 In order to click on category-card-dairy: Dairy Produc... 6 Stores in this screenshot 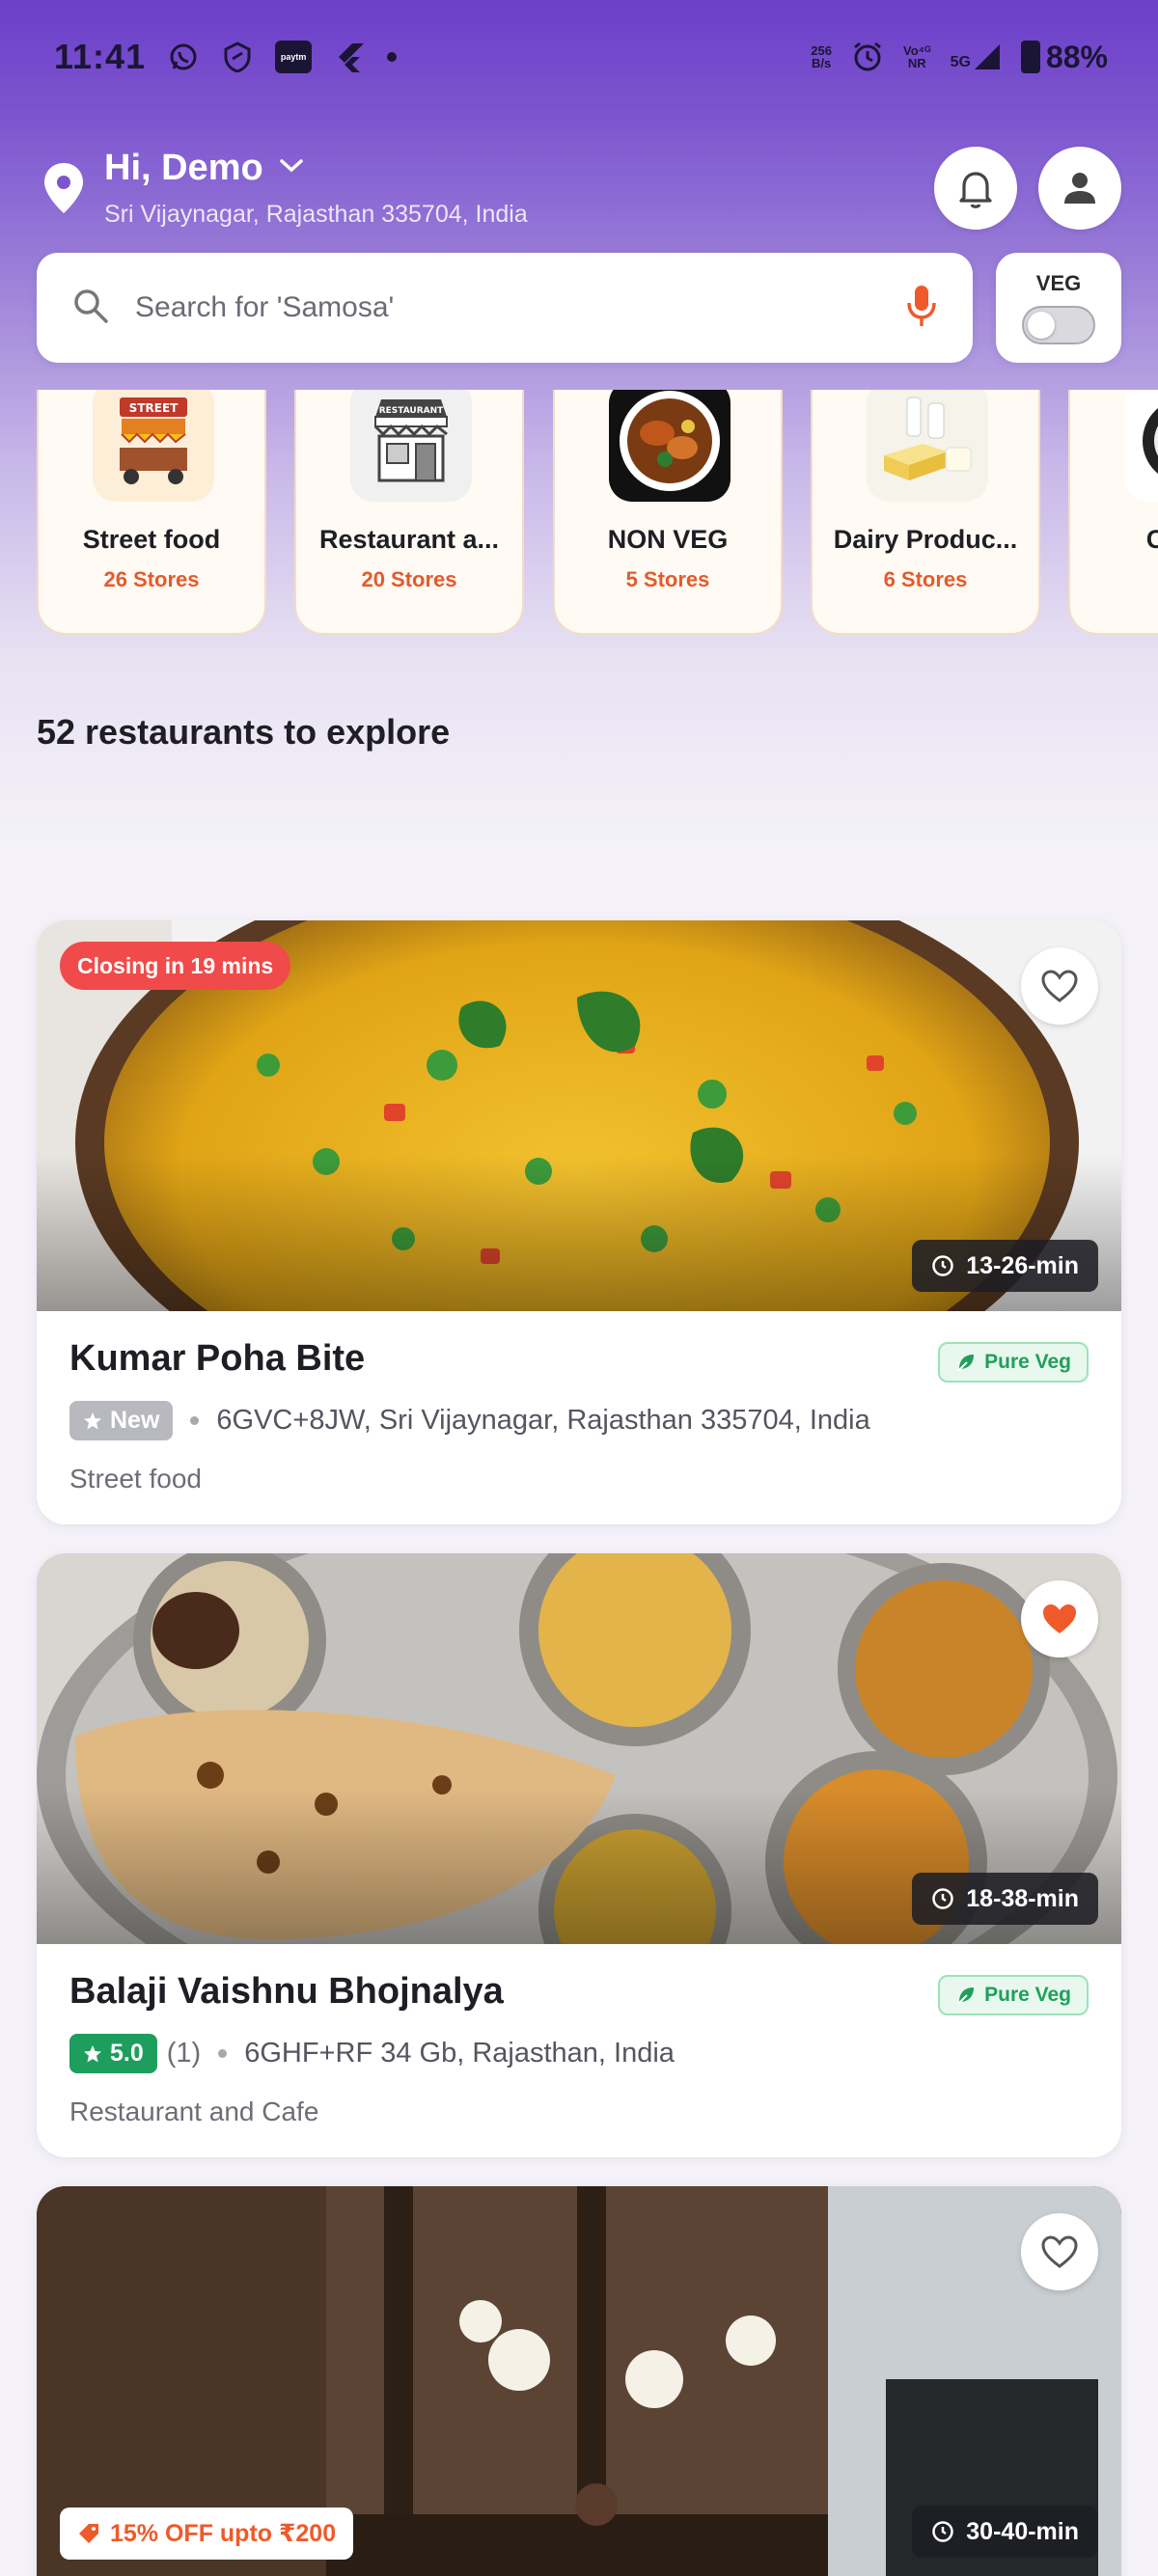, I will do `click(925, 513)`.